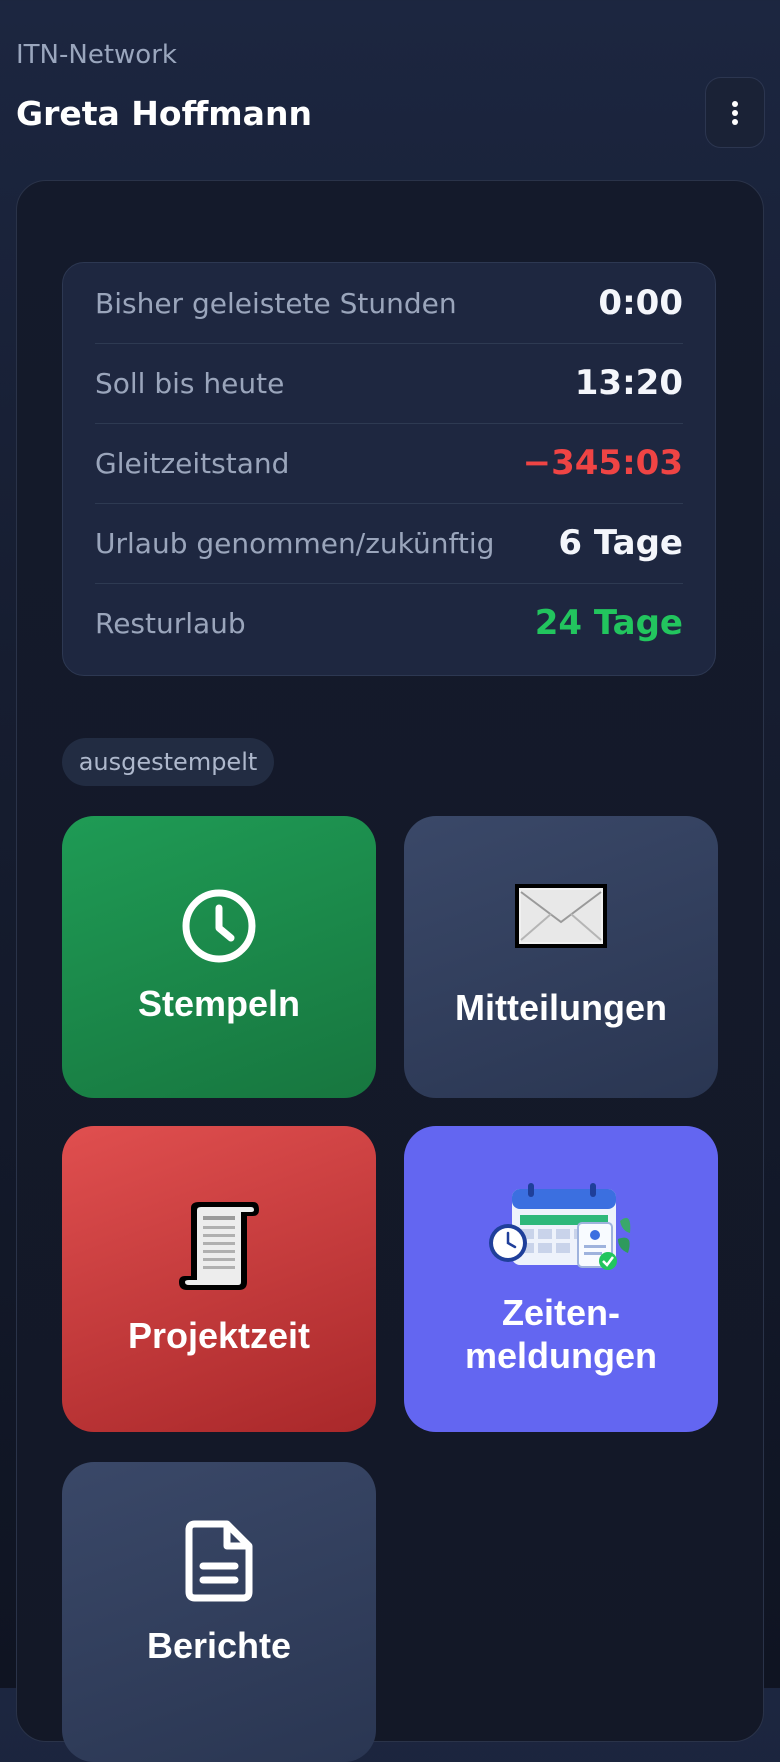 This screenshot has width=780, height=1762. Describe the element at coordinates (96, 55) in the screenshot. I see `organization-name: ITN-Network` at that location.